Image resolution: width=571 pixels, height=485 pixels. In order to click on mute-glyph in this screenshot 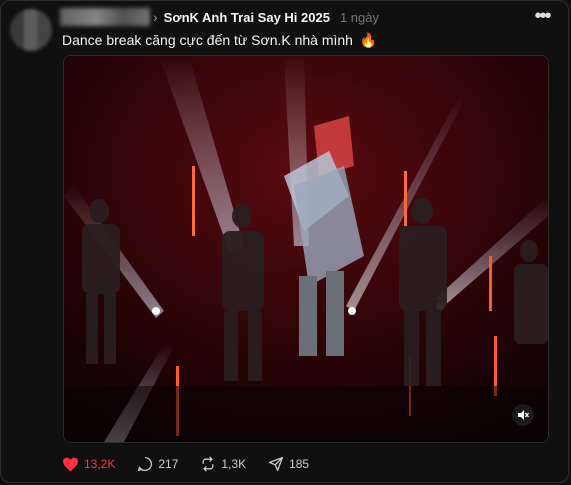, I will do `click(523, 415)`.